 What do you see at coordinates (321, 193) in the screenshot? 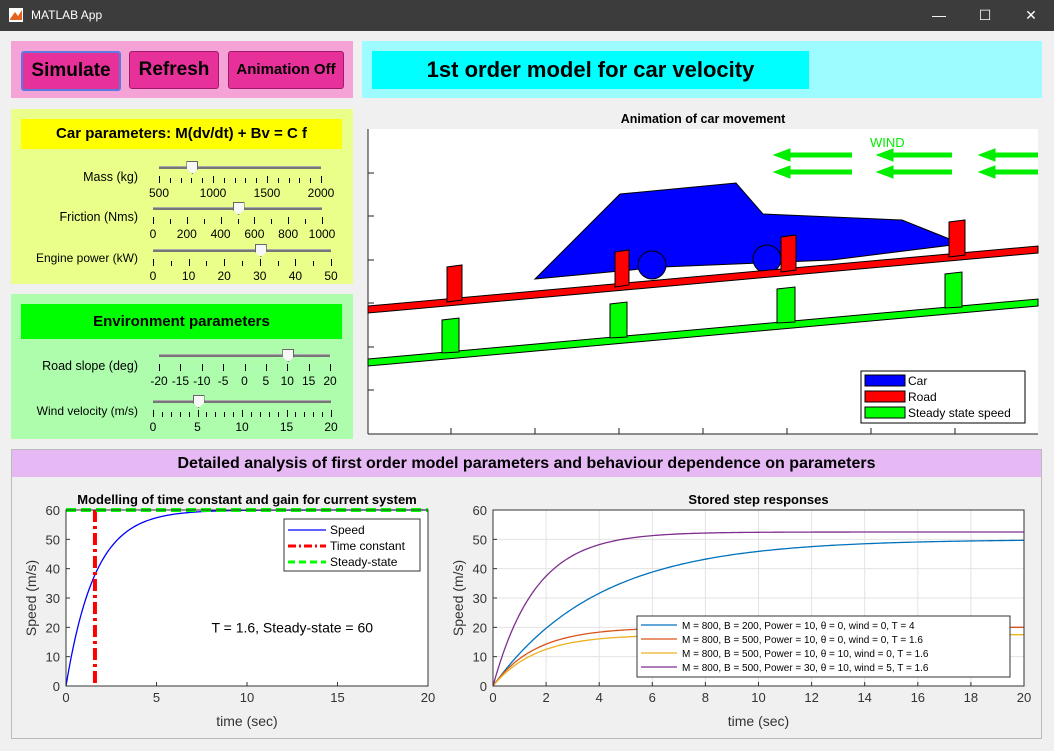
I see `mass-tick-label: 2000` at bounding box center [321, 193].